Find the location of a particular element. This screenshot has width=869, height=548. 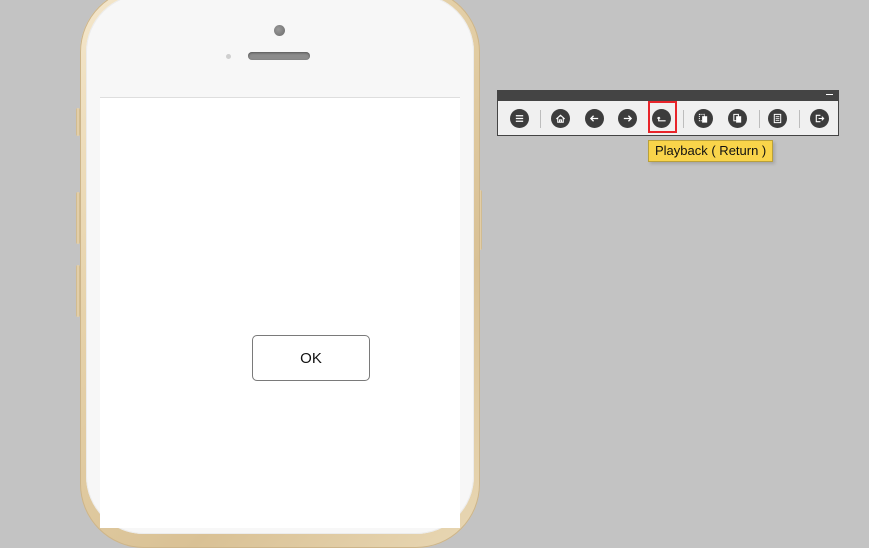

proximity-sensor is located at coordinates (228, 56).